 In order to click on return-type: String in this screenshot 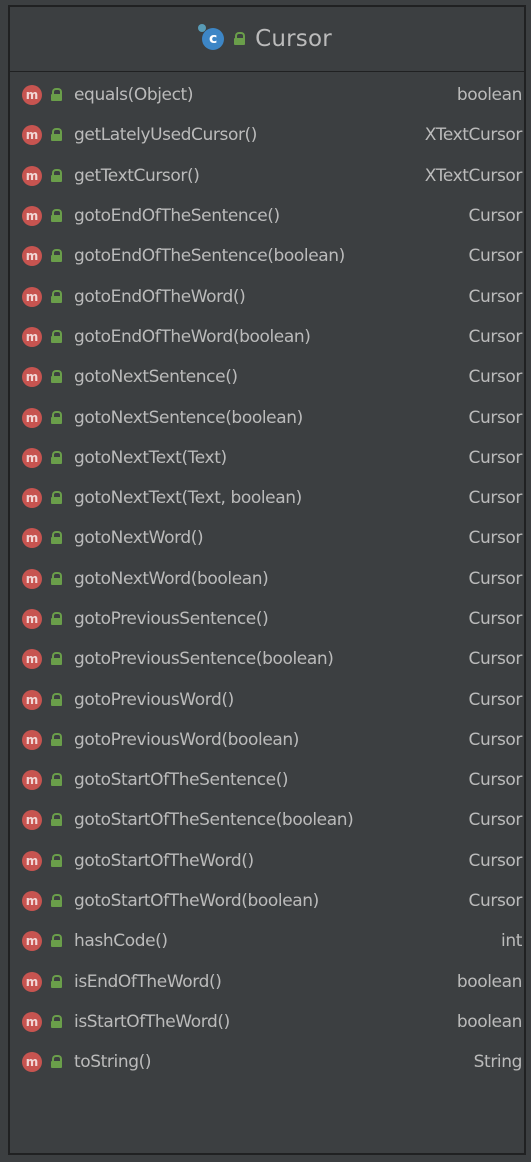, I will do `click(498, 1062)`.